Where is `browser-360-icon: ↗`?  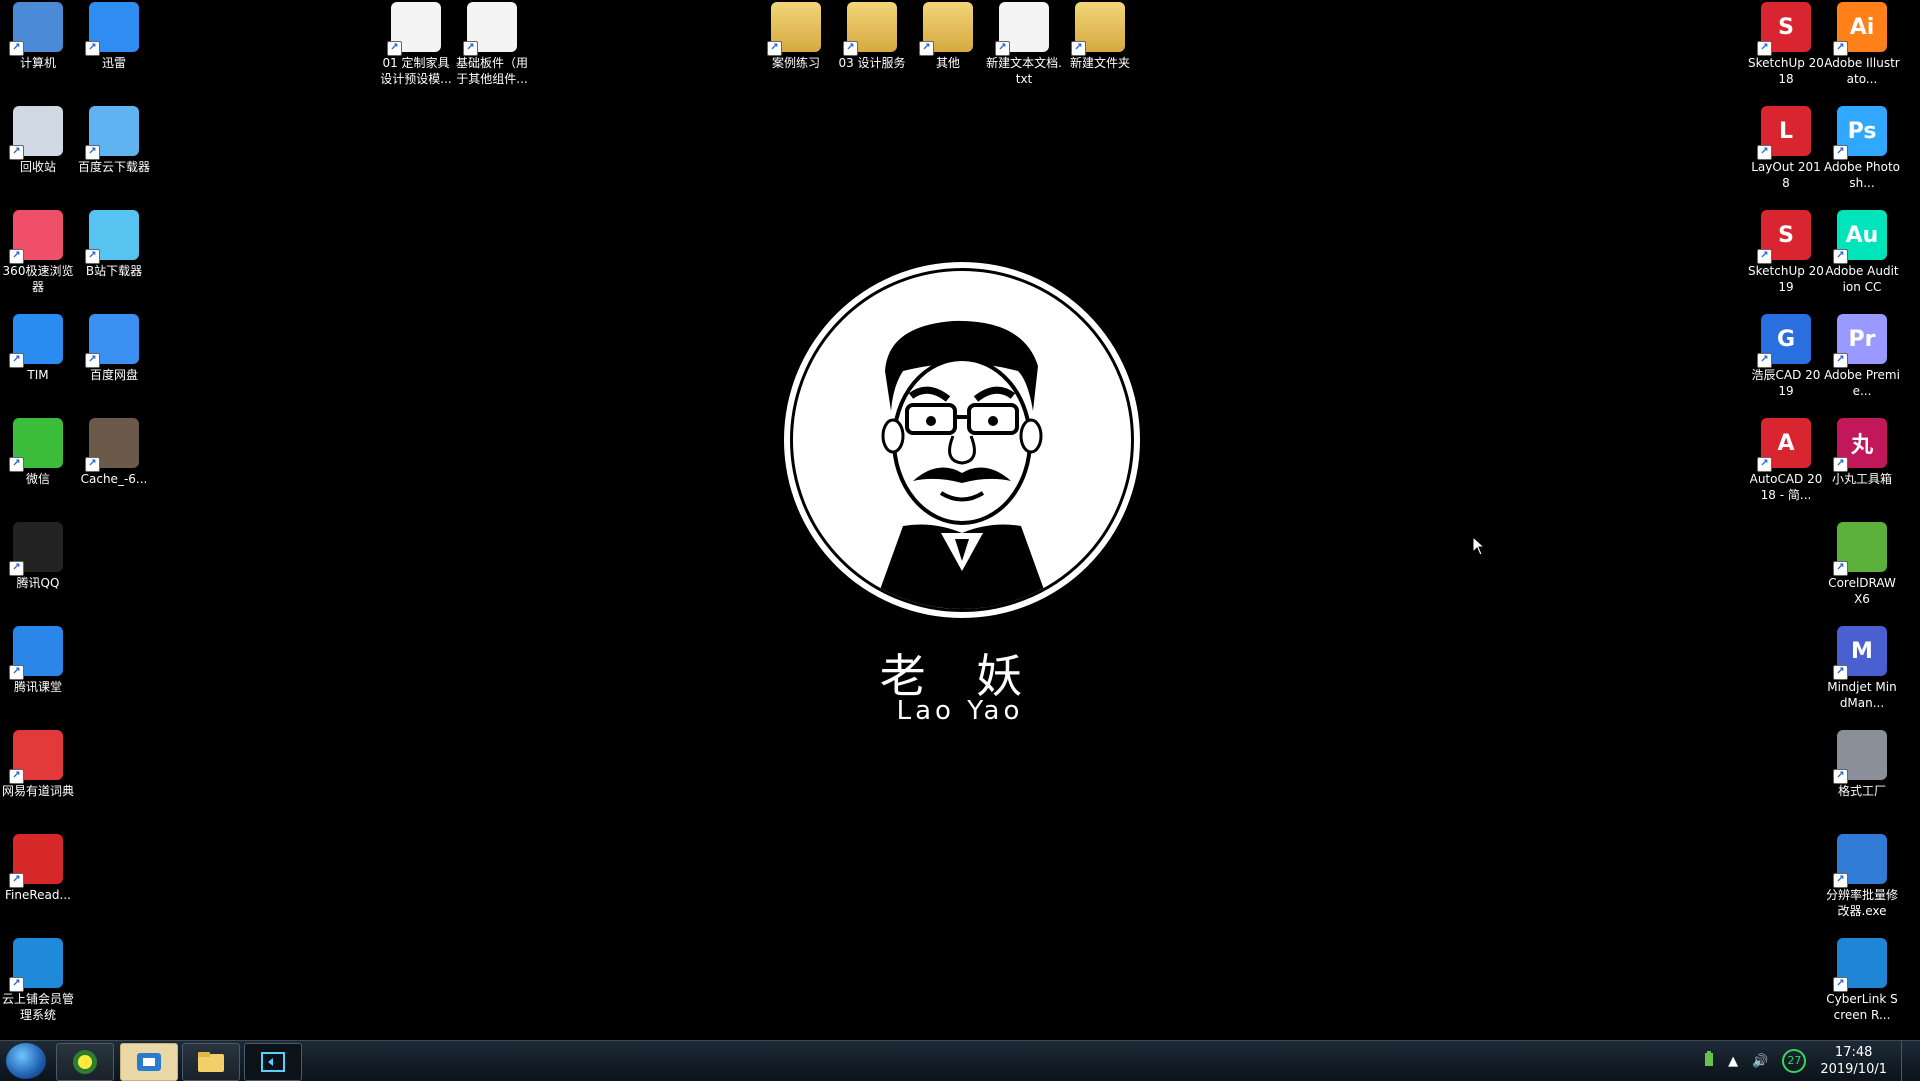 browser-360-icon: ↗ is located at coordinates (36, 237).